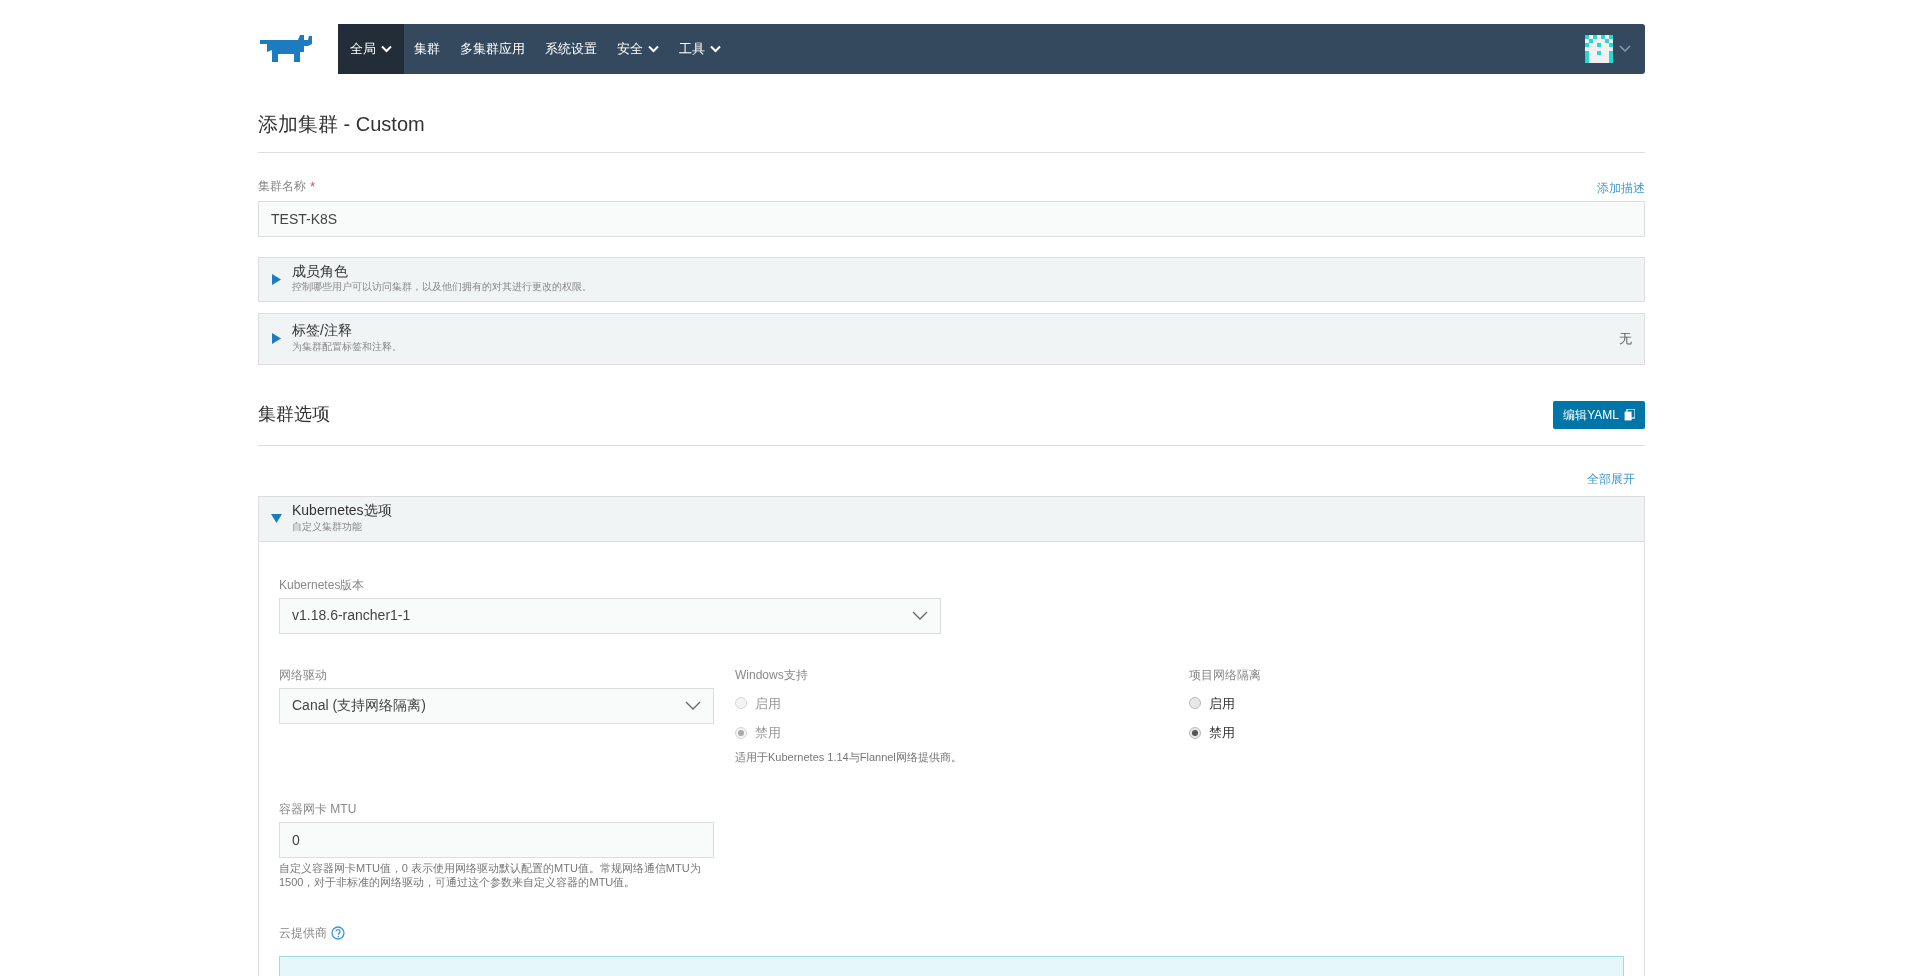 Image resolution: width=1920 pixels, height=979 pixels. I want to click on section-title: 集群选项, so click(294, 414).